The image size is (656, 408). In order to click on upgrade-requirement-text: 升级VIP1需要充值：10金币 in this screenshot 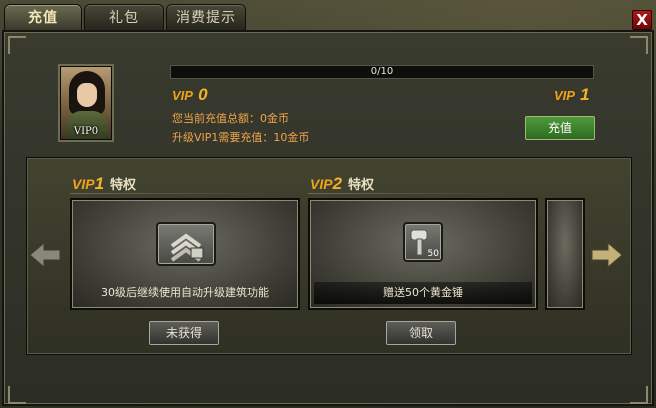, I will do `click(241, 137)`.